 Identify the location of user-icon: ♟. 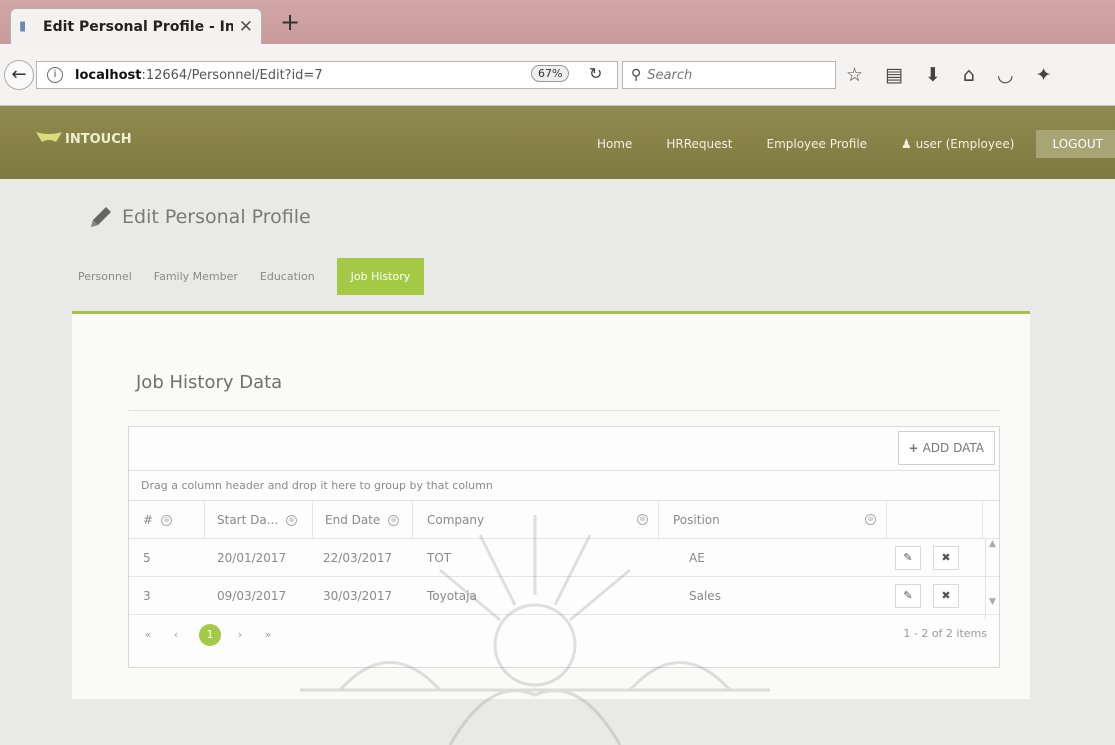
(906, 144).